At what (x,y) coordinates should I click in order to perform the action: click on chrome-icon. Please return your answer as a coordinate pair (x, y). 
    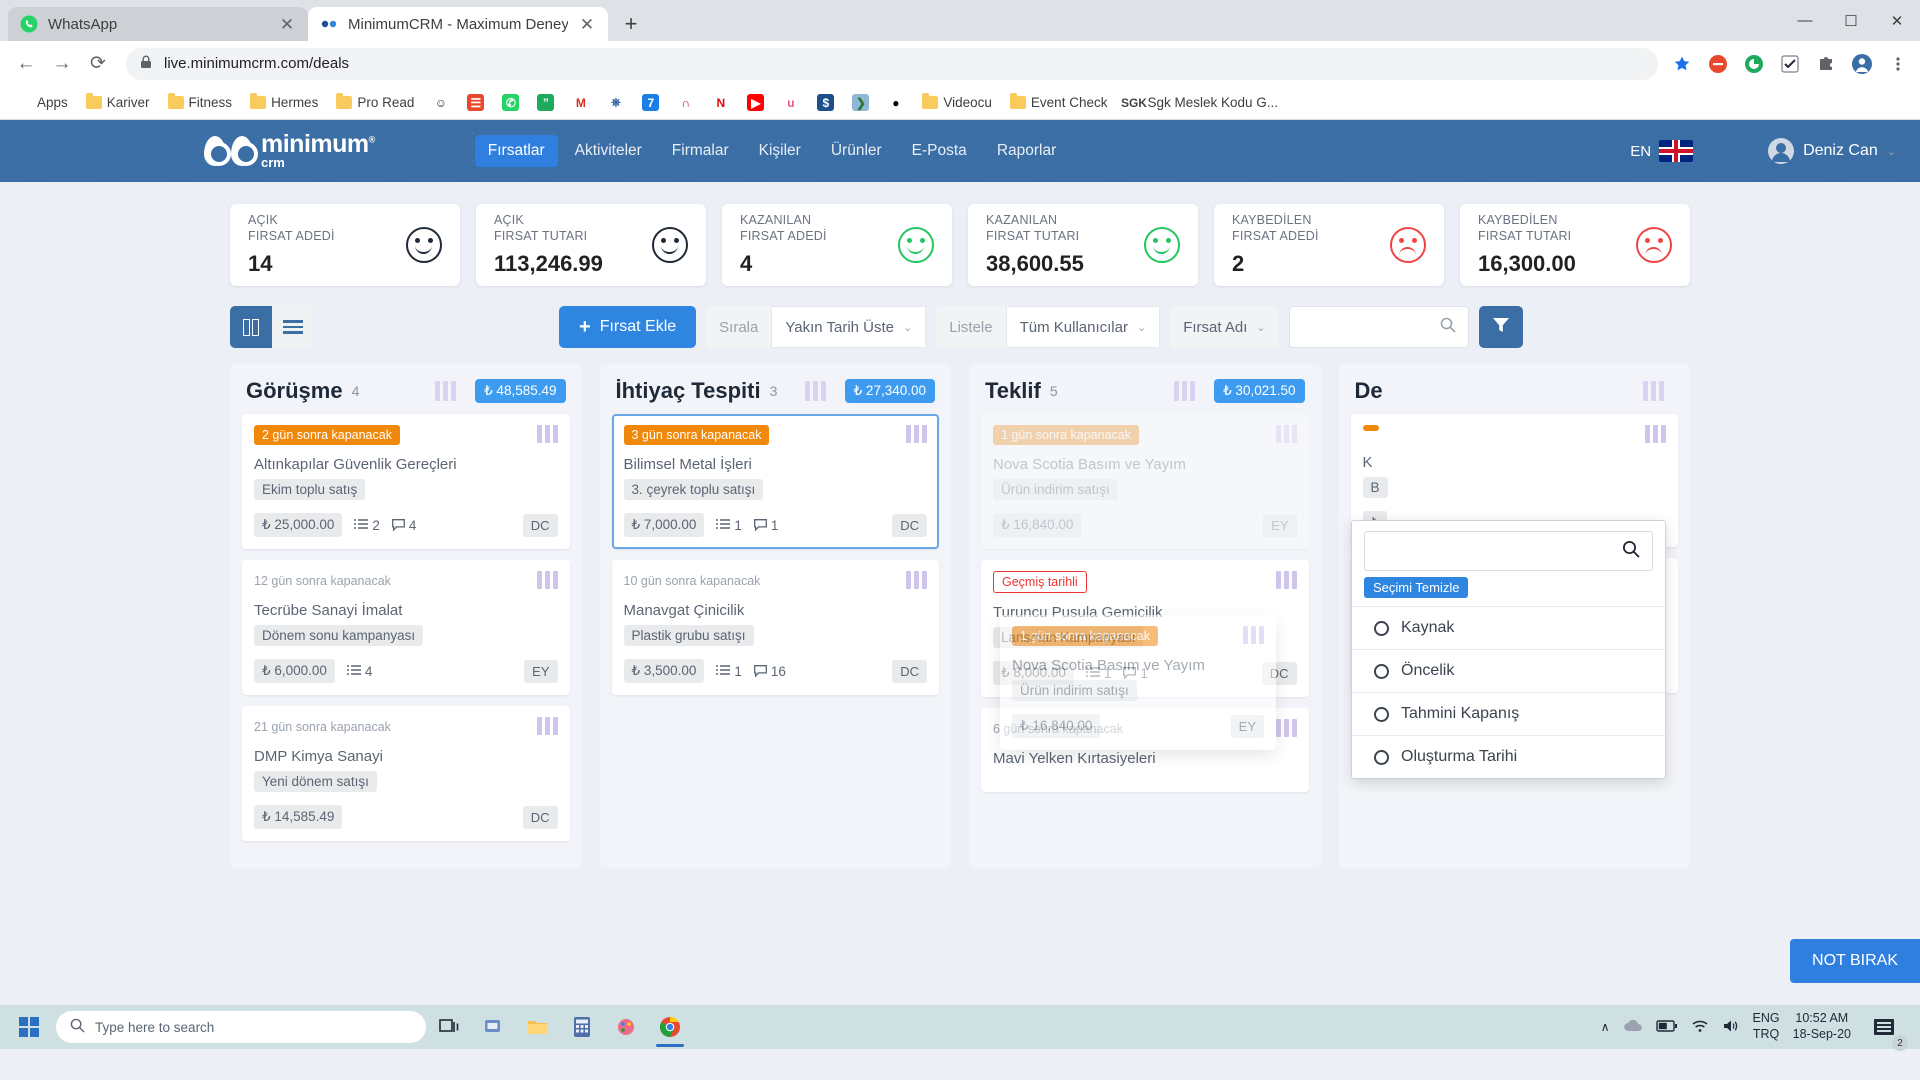
    Looking at the image, I should click on (670, 1027).